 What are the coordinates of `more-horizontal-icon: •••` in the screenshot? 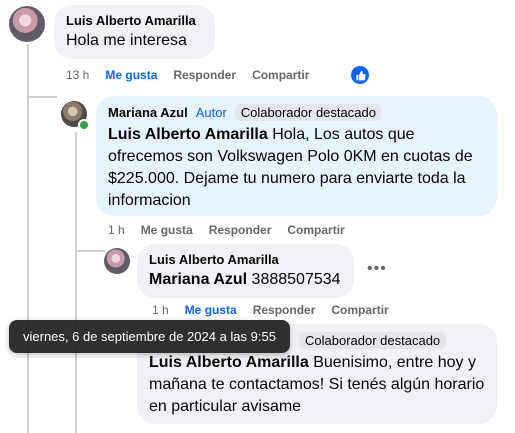 It's located at (377, 269).